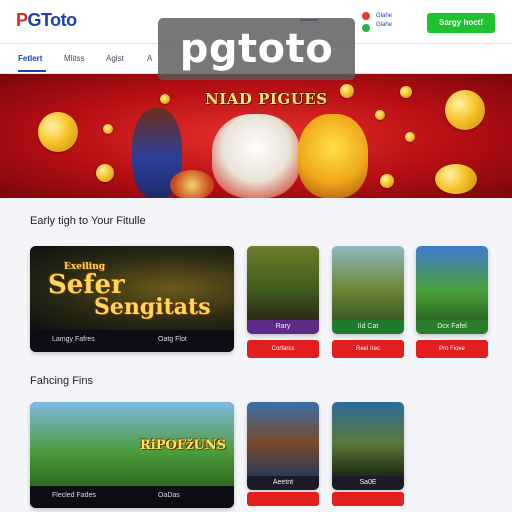 Image resolution: width=512 pixels, height=512 pixels. Describe the element at coordinates (266, 99) in the screenshot. I see `banner-title: NIAD PIGUES` at that location.